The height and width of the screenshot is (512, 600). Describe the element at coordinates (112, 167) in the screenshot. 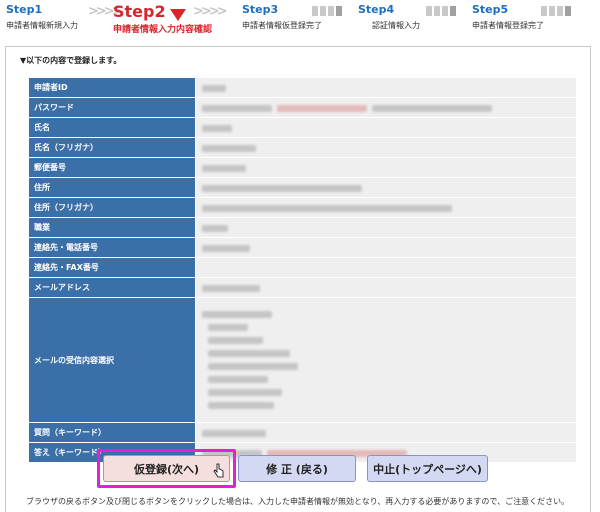

I see `field-label: 郵便番号` at that location.